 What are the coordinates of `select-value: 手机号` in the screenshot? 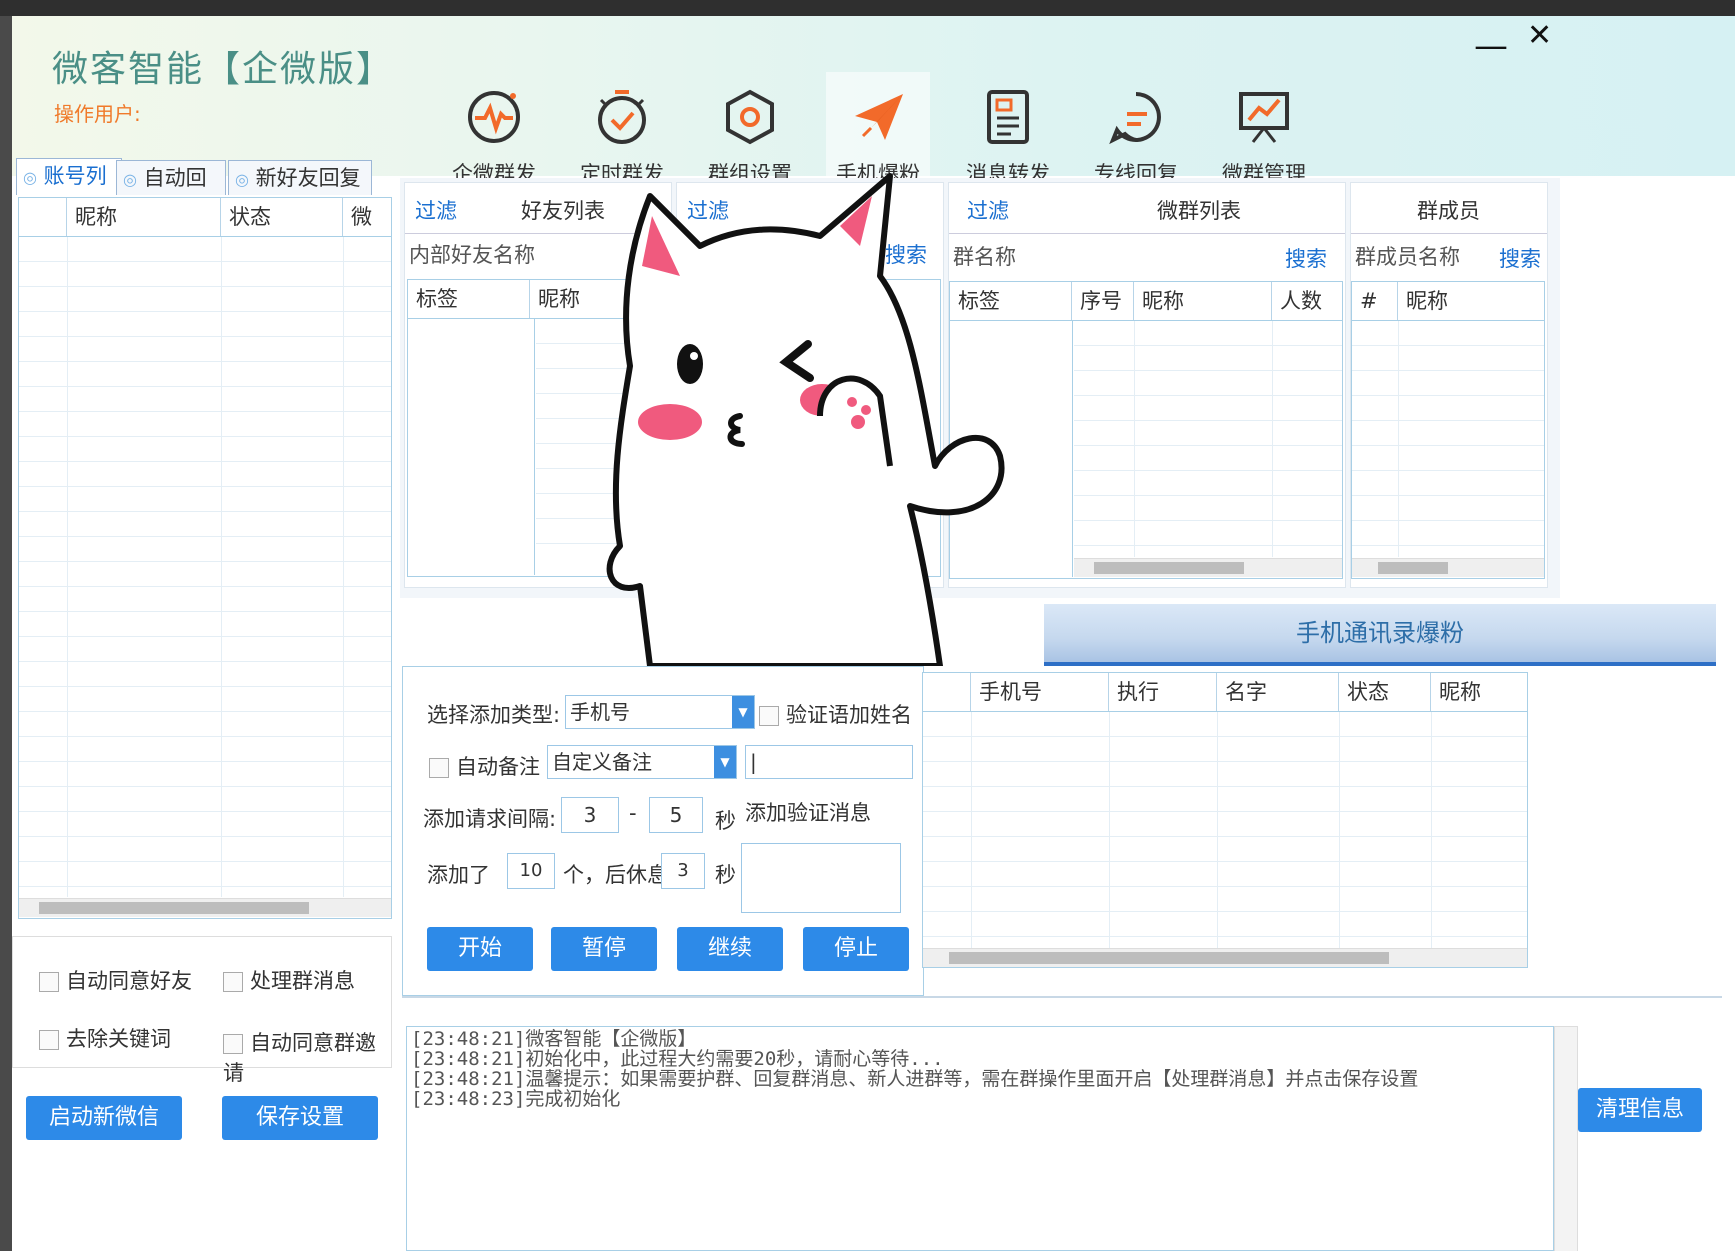 It's located at (600, 712).